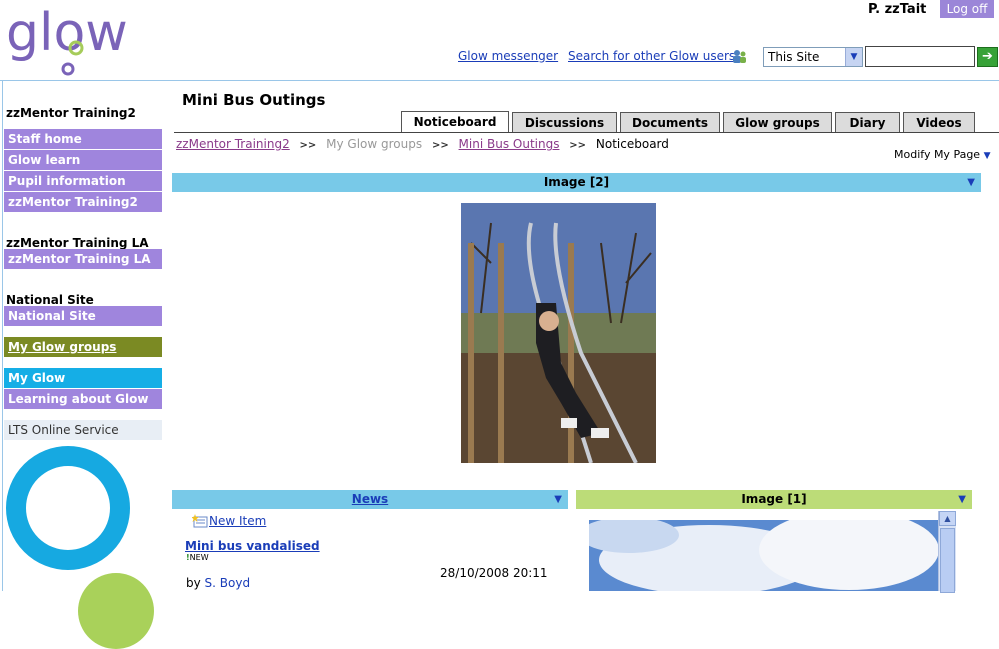  Describe the element at coordinates (116, 611) in the screenshot. I see `decorative-circle` at that location.